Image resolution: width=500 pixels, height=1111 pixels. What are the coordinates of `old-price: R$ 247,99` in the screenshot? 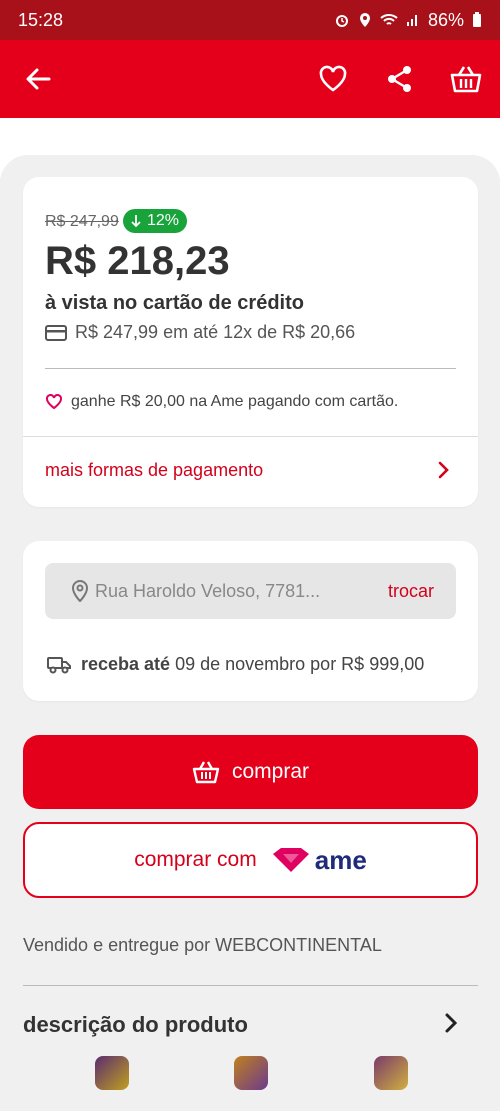 It's located at (82, 221).